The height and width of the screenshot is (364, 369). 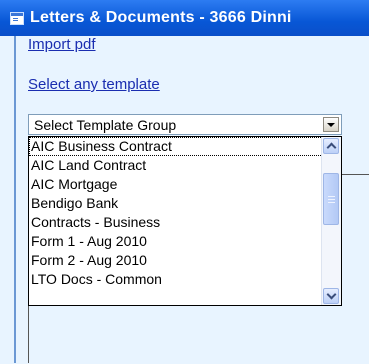 I want to click on title-bar: Letters & Documents - 3666 Dinni, so click(x=184, y=18).